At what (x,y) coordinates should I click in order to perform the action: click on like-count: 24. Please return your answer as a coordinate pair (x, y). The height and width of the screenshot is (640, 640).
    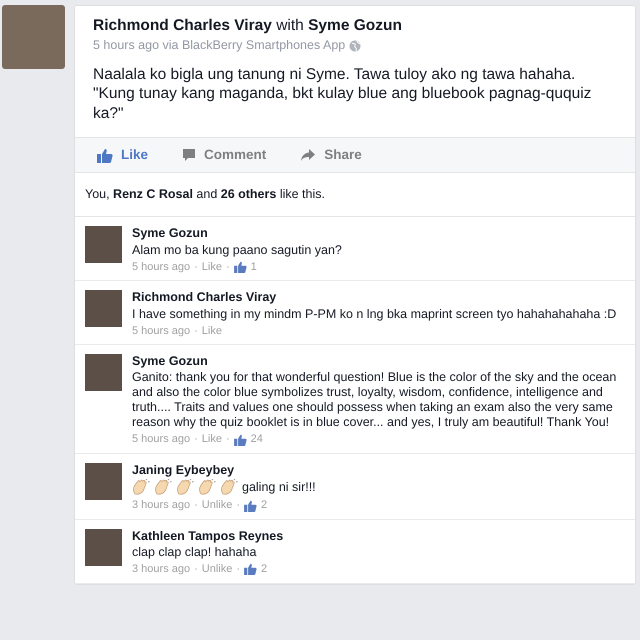
    Looking at the image, I should click on (256, 439).